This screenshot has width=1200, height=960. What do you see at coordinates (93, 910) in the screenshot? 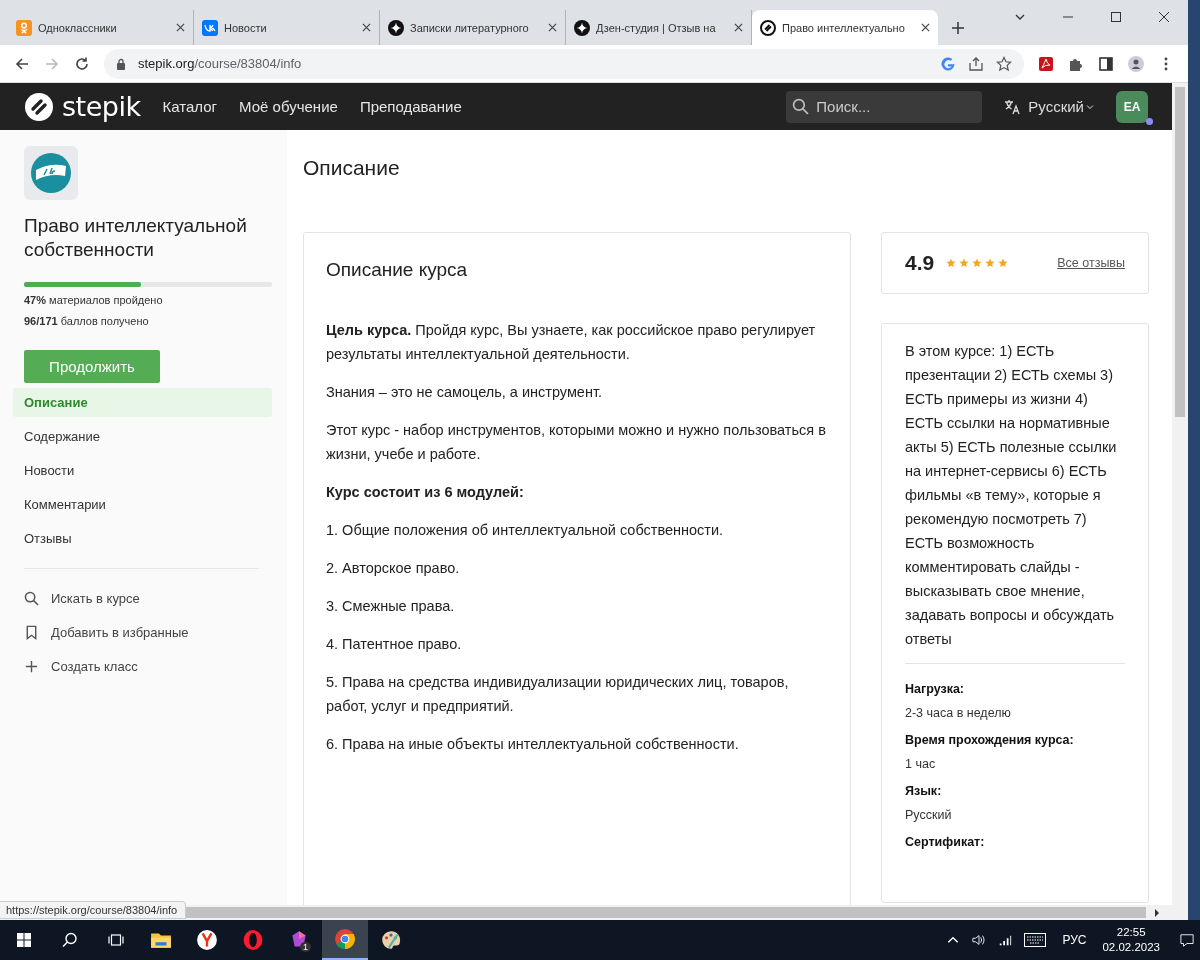
I see `status-url-tooltip: https://stepik.org/course/83804/info` at bounding box center [93, 910].